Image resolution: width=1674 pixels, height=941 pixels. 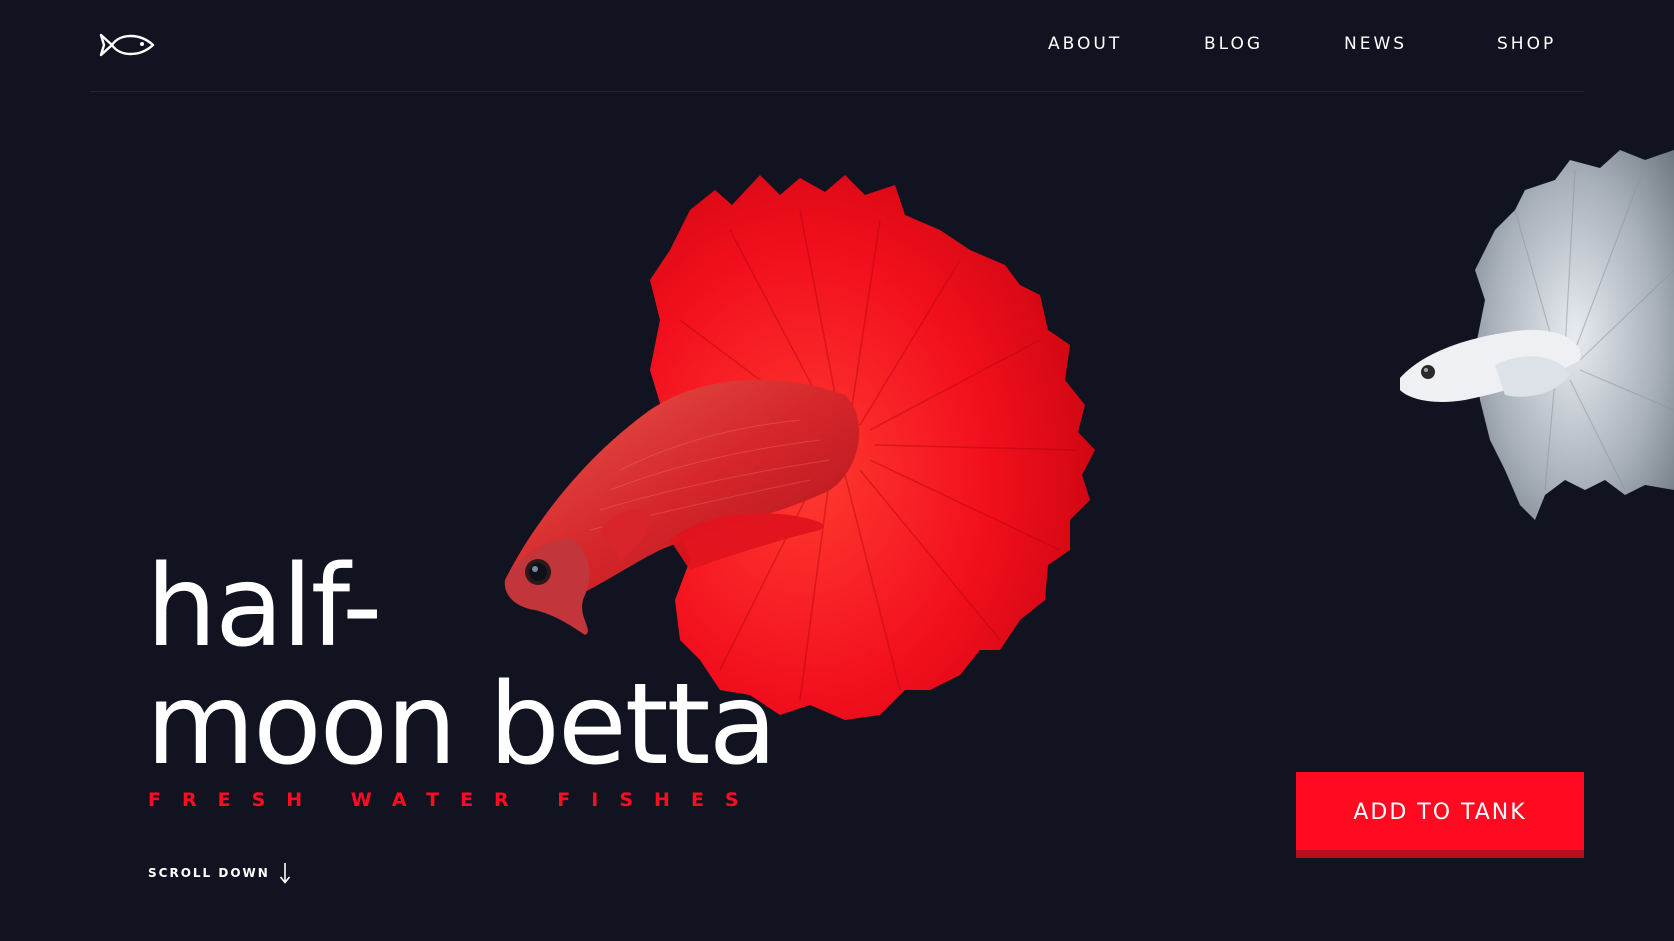 What do you see at coordinates (461, 725) in the screenshot?
I see `hero-title-line-2: moon betta` at bounding box center [461, 725].